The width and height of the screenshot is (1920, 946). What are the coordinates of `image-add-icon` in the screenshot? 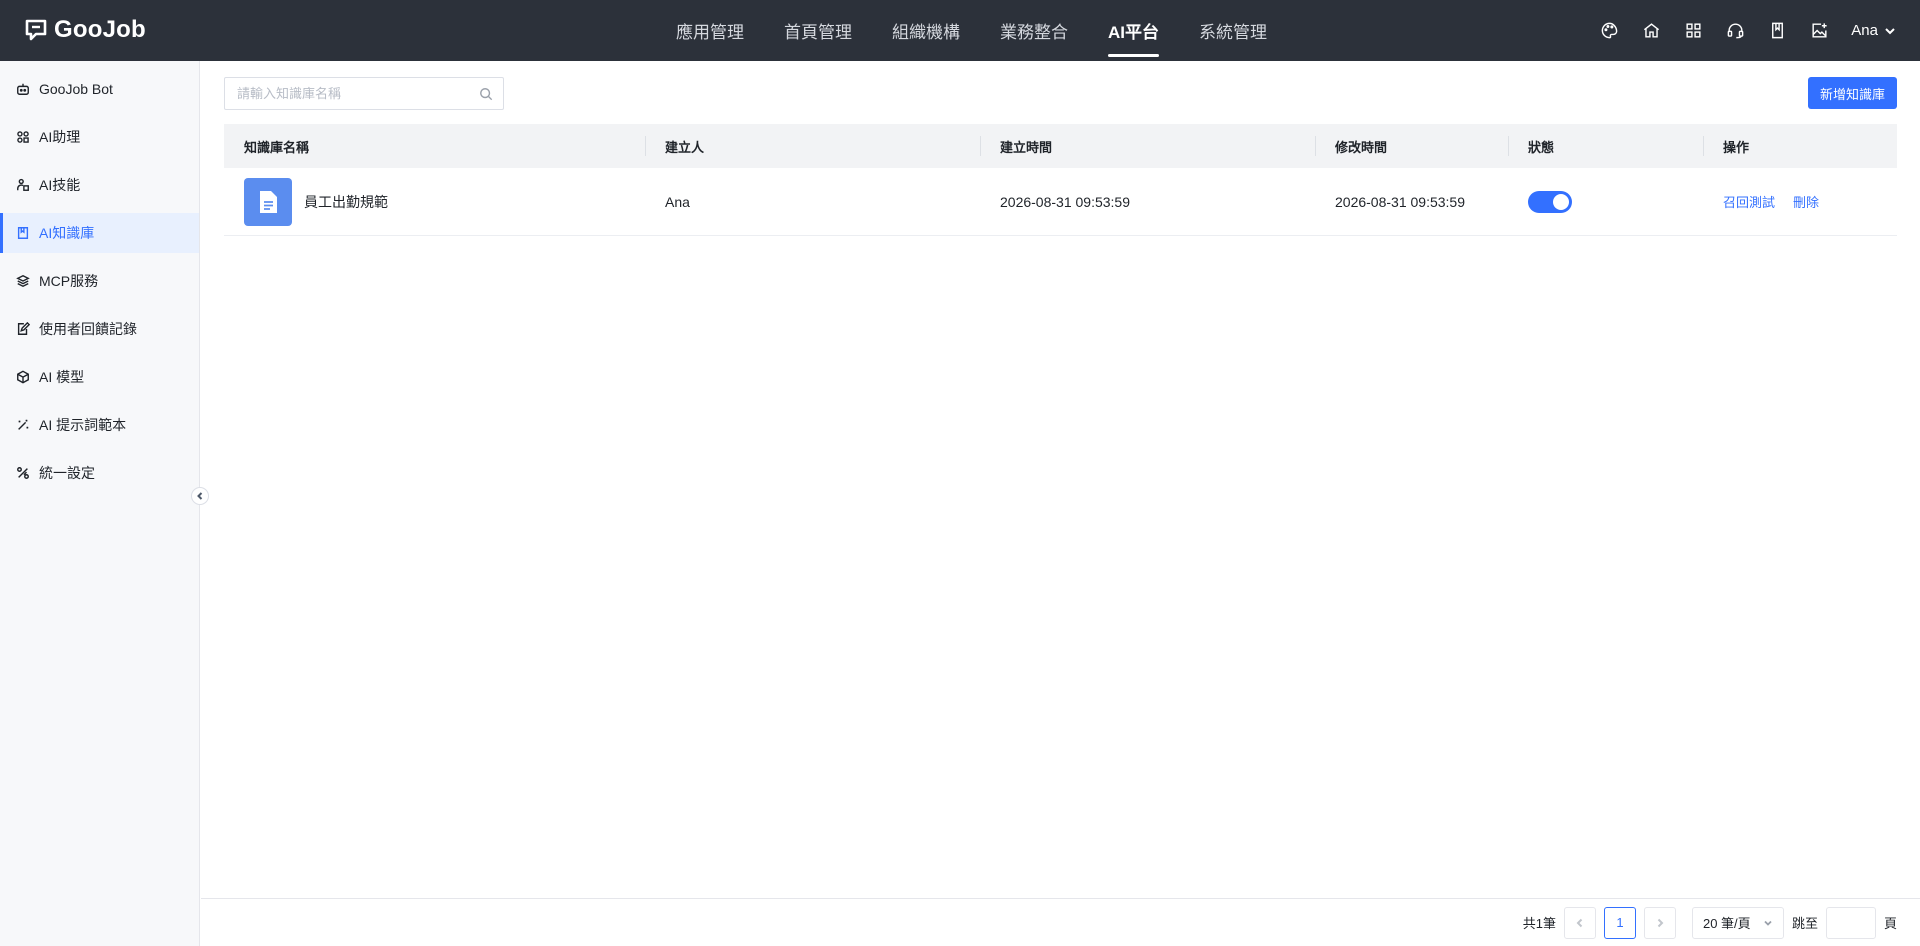 It's located at (1819, 31).